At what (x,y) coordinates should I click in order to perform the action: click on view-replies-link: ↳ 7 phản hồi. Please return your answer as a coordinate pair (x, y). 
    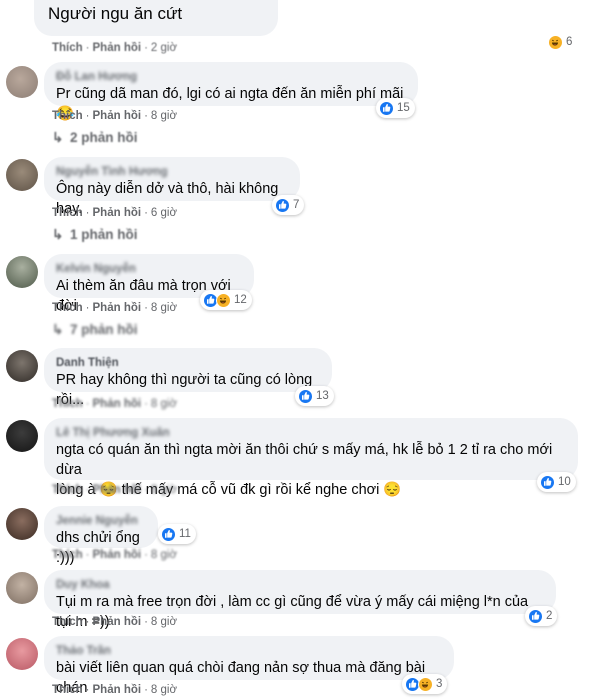
    Looking at the image, I should click on (95, 329).